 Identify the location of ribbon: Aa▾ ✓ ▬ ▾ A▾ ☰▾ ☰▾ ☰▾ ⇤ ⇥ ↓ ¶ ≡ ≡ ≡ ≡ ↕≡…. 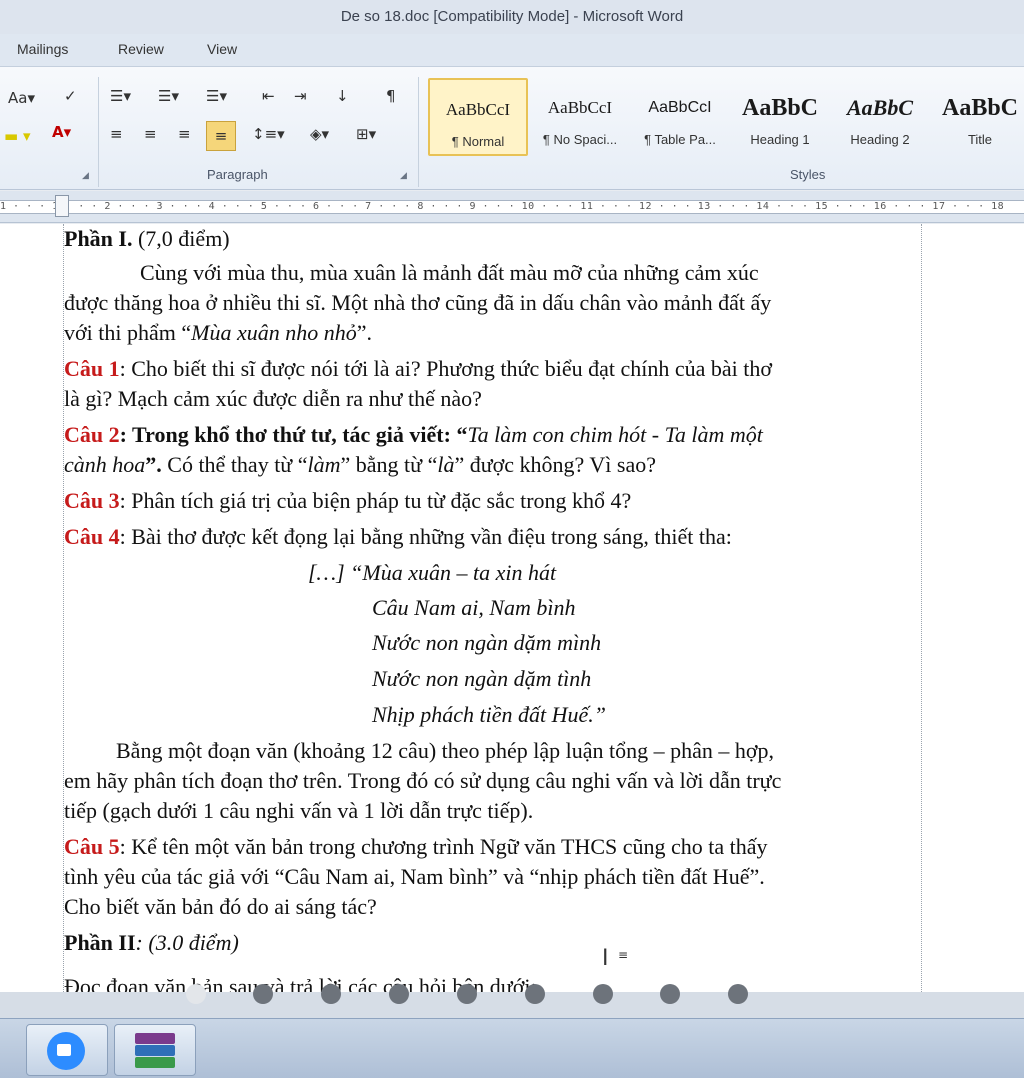
(512, 128).